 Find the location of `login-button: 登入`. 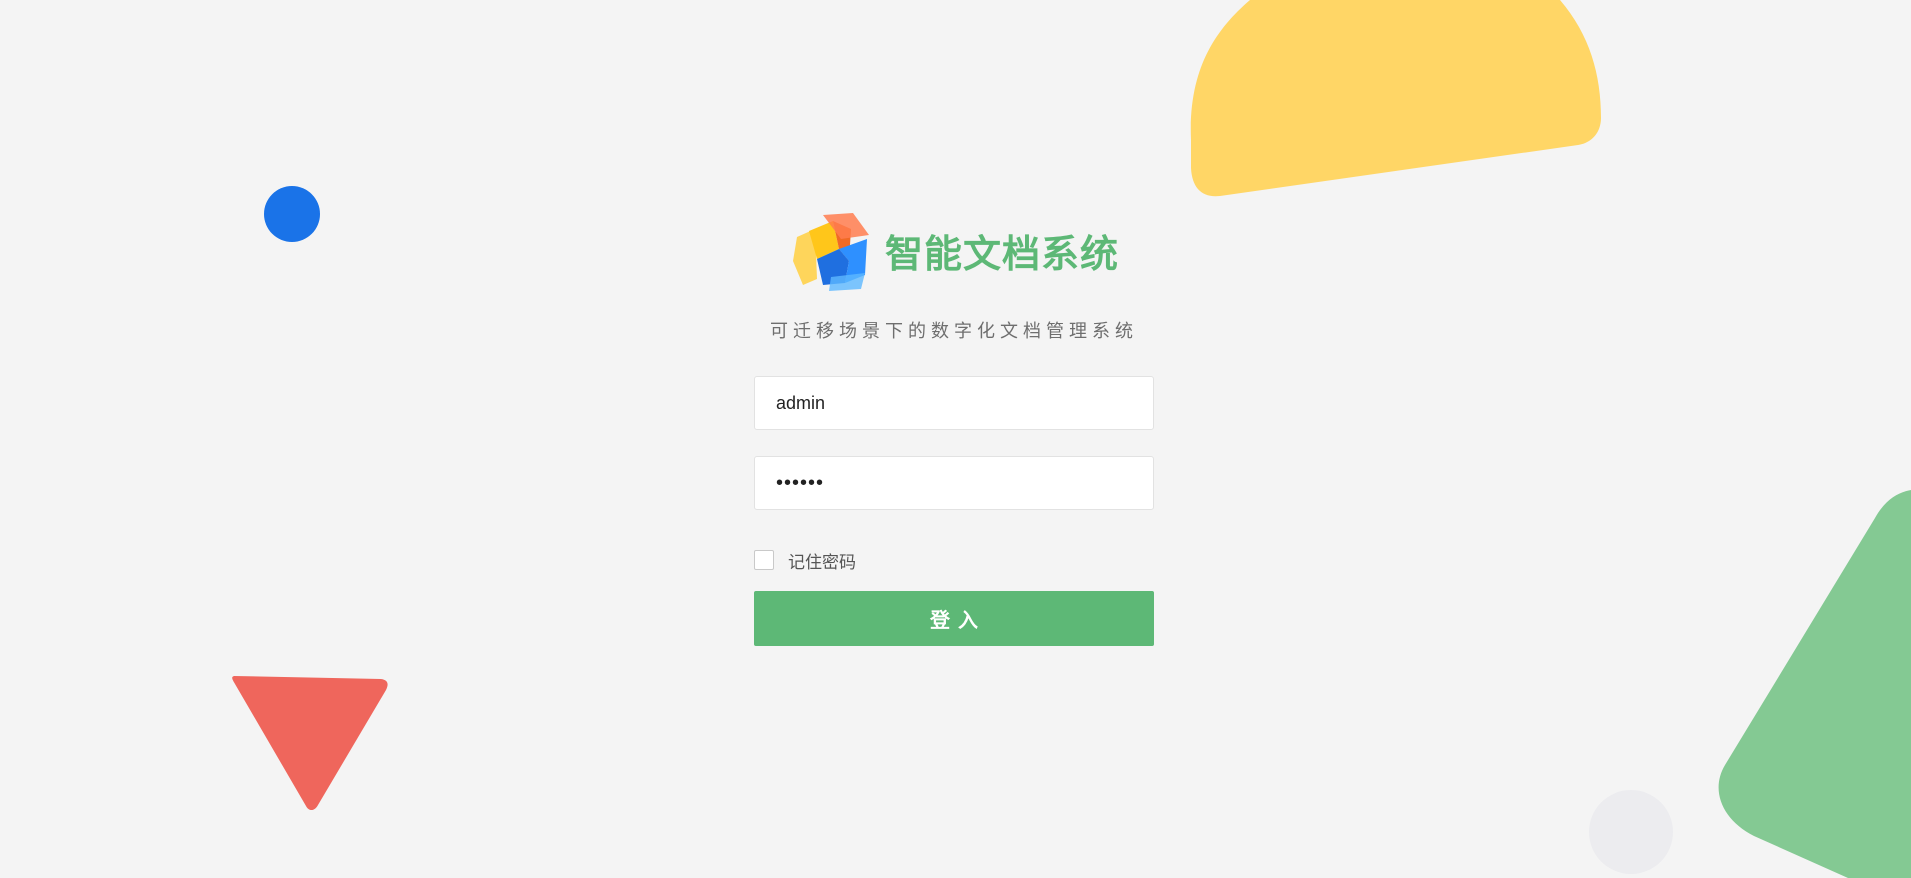

login-button: 登入 is located at coordinates (954, 618).